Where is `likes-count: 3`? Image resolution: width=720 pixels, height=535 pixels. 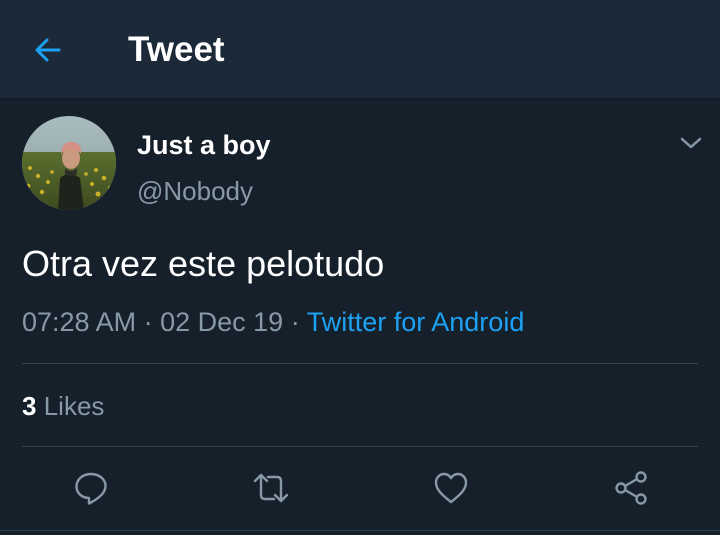
likes-count: 3 is located at coordinates (29, 406).